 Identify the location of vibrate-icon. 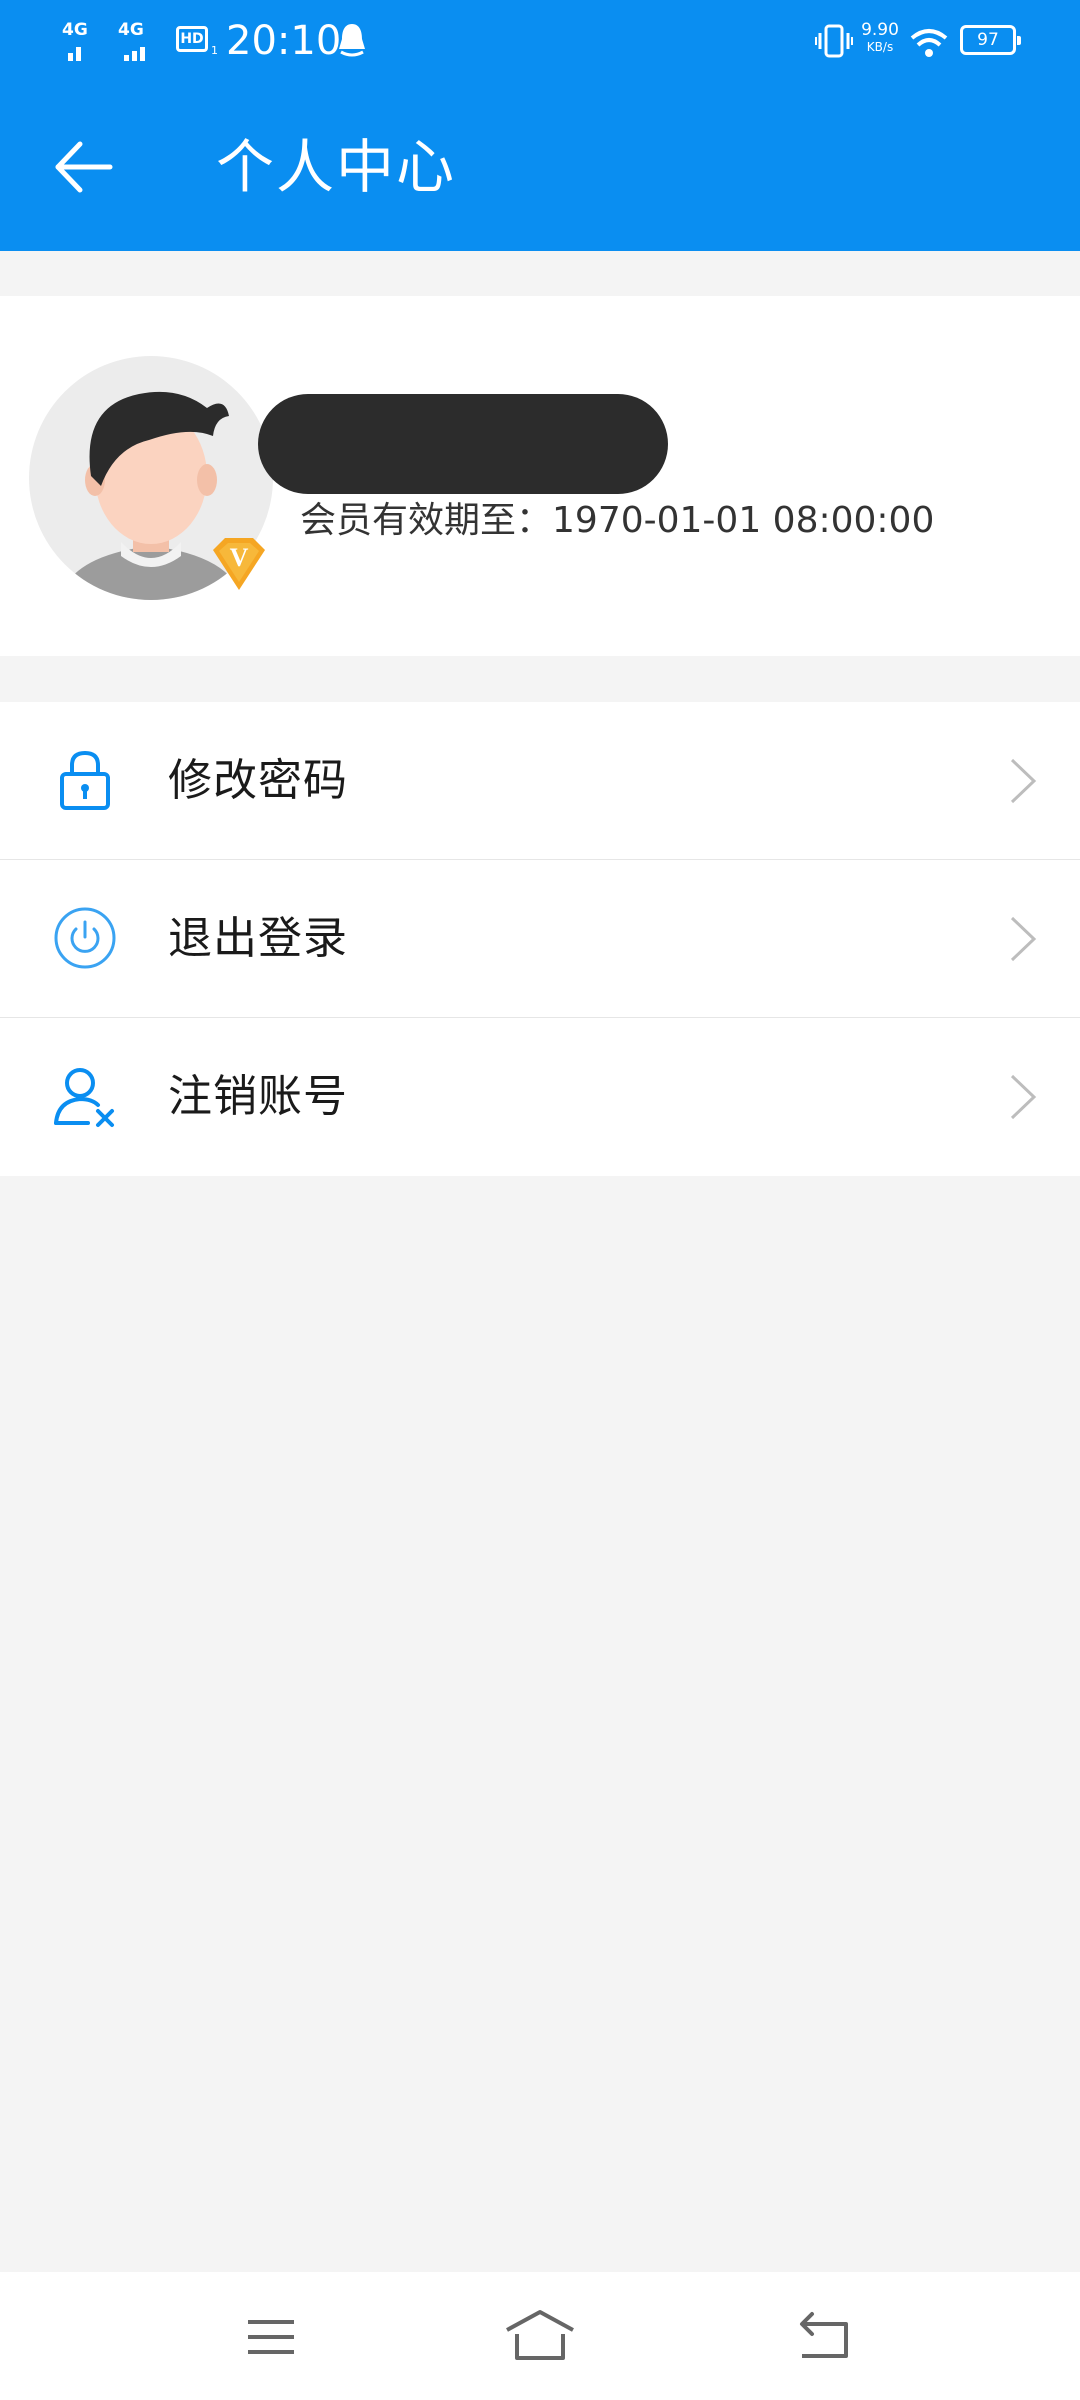
(834, 41).